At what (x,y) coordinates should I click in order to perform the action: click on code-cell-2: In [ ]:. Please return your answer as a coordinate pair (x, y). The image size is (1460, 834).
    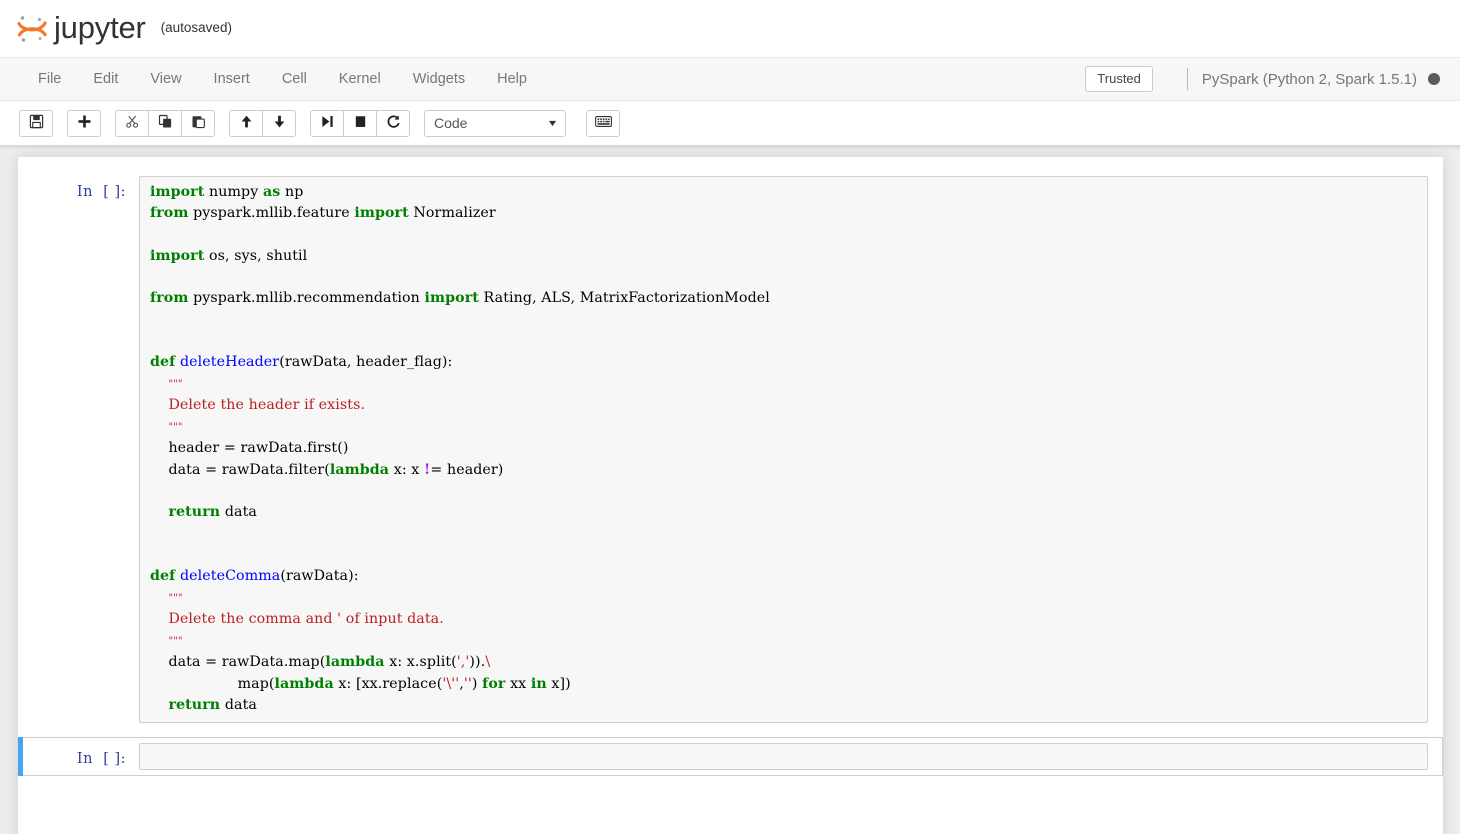
    Looking at the image, I should click on (730, 757).